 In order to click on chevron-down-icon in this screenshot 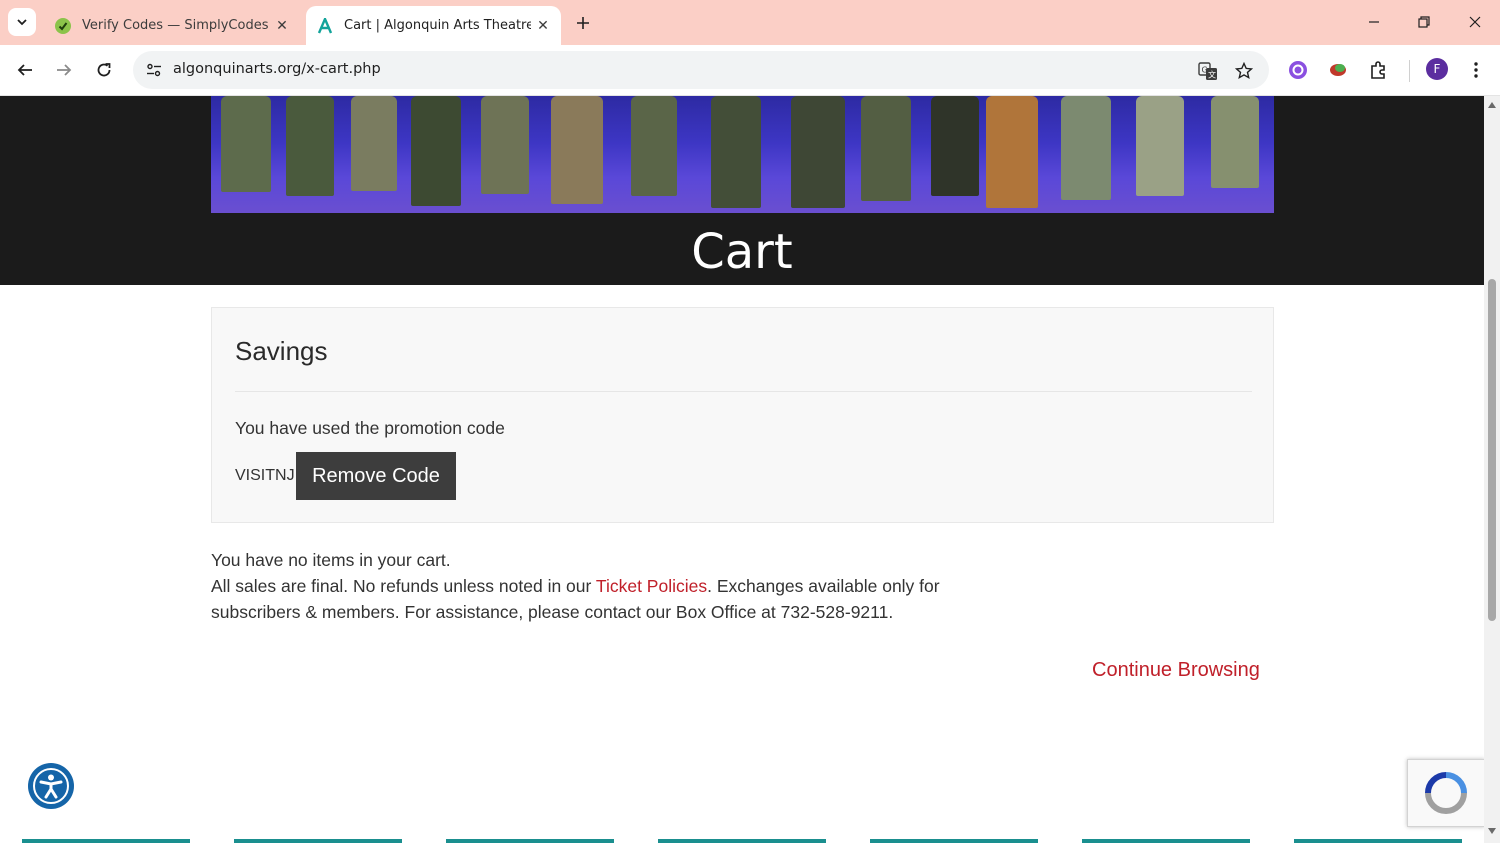, I will do `click(22, 22)`.